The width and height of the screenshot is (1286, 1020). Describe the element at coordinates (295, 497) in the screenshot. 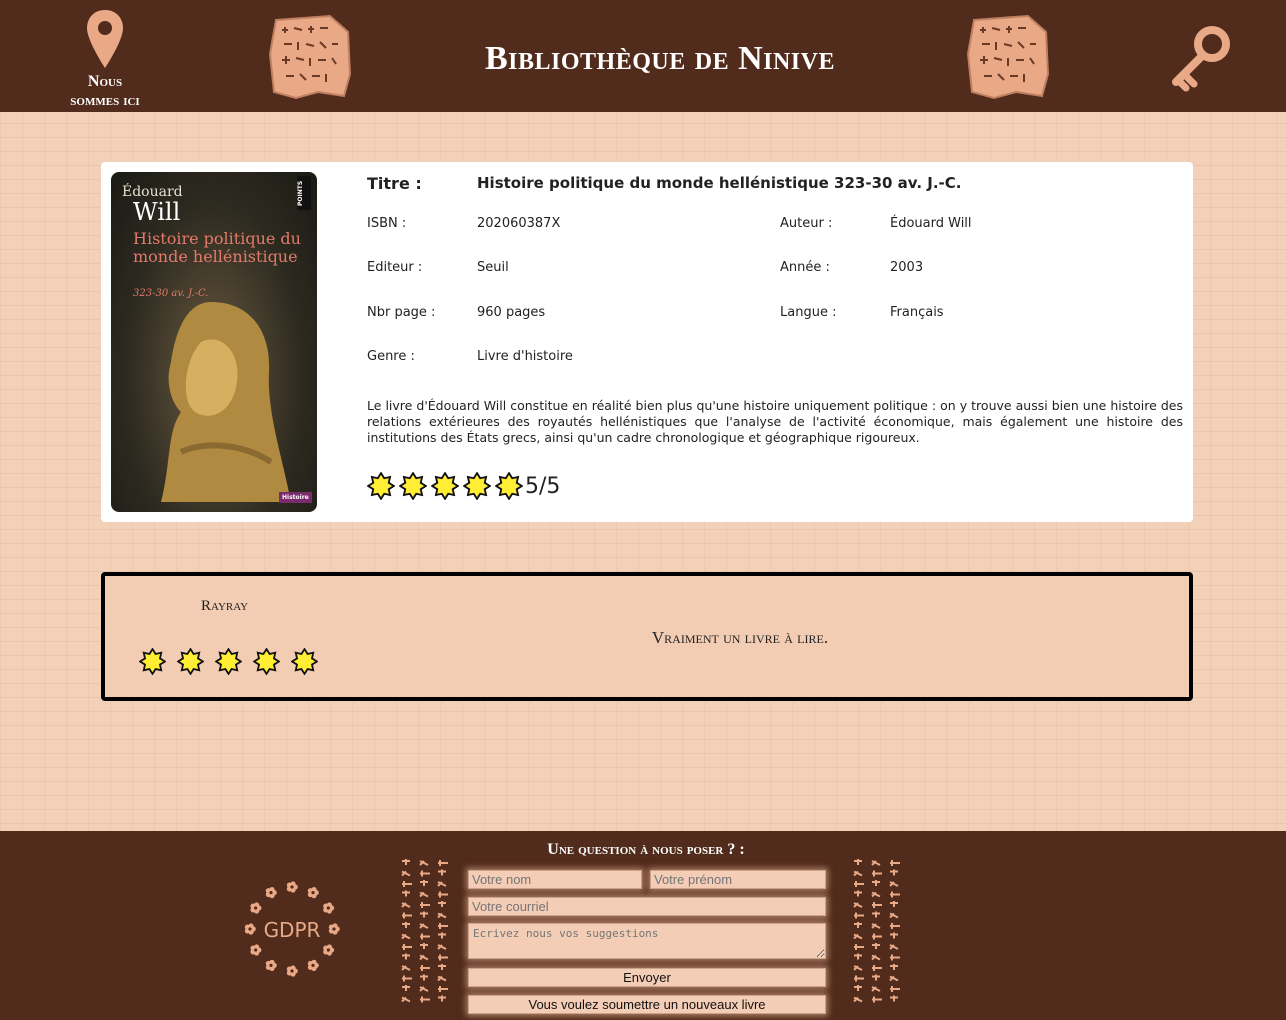

I see `cover-genre-tag: Histoire` at that location.